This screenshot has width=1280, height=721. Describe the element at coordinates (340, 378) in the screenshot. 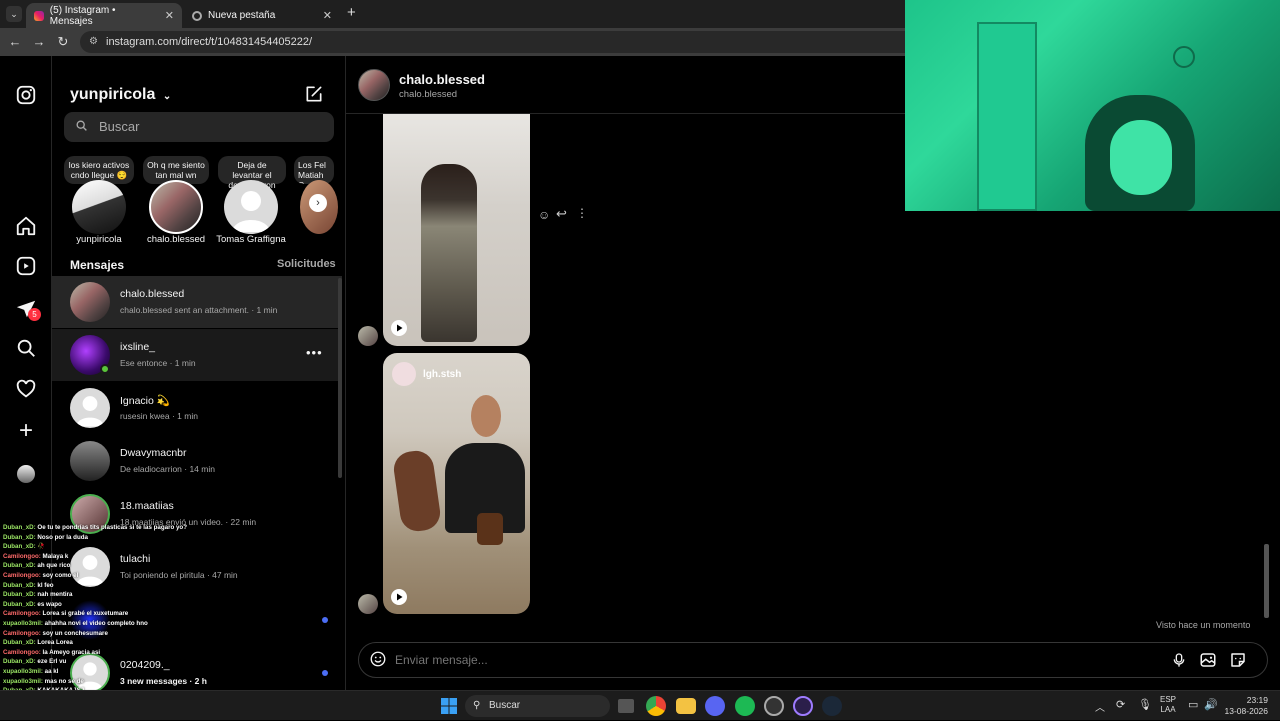

I see `sidebar-scrollbar` at that location.